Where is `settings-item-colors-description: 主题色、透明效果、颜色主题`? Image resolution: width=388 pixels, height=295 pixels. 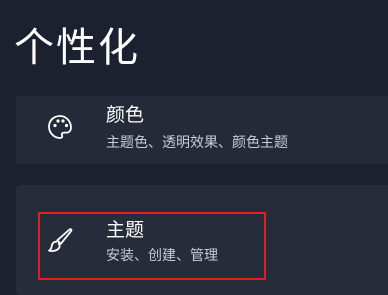
settings-item-colors-description: 主题色、透明效果、颜色主题 is located at coordinates (197, 143).